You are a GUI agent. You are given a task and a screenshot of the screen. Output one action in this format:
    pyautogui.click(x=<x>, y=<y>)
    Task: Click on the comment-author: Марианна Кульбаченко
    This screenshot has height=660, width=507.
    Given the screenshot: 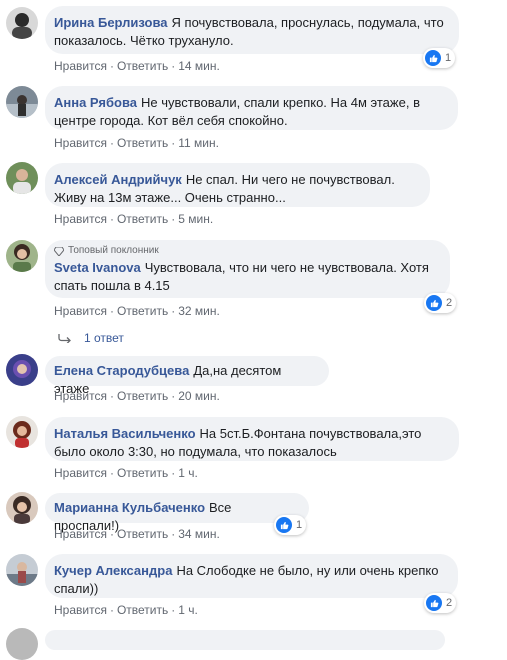 What is the action you would take?
    pyautogui.click(x=129, y=507)
    